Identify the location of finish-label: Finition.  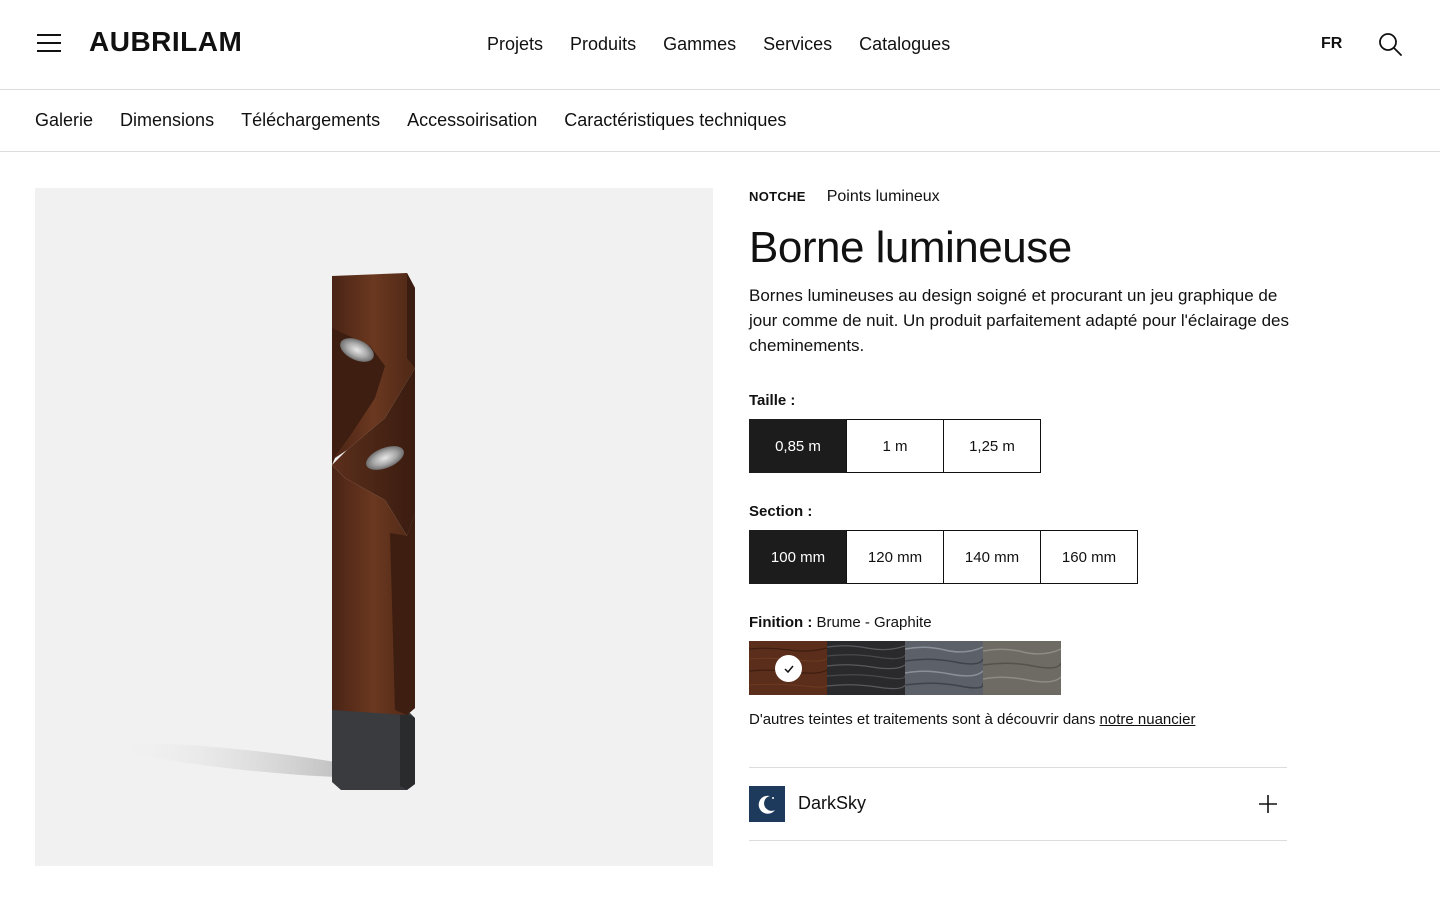
(776, 622).